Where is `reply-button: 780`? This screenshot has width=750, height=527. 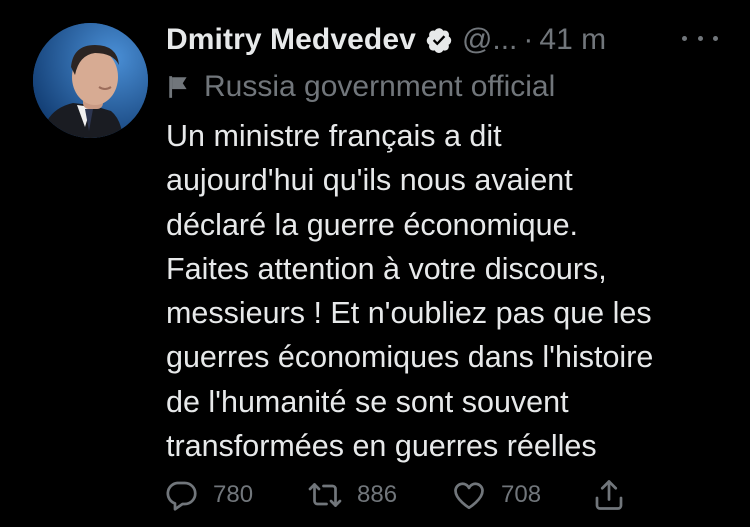 reply-button: 780 is located at coordinates (235, 495).